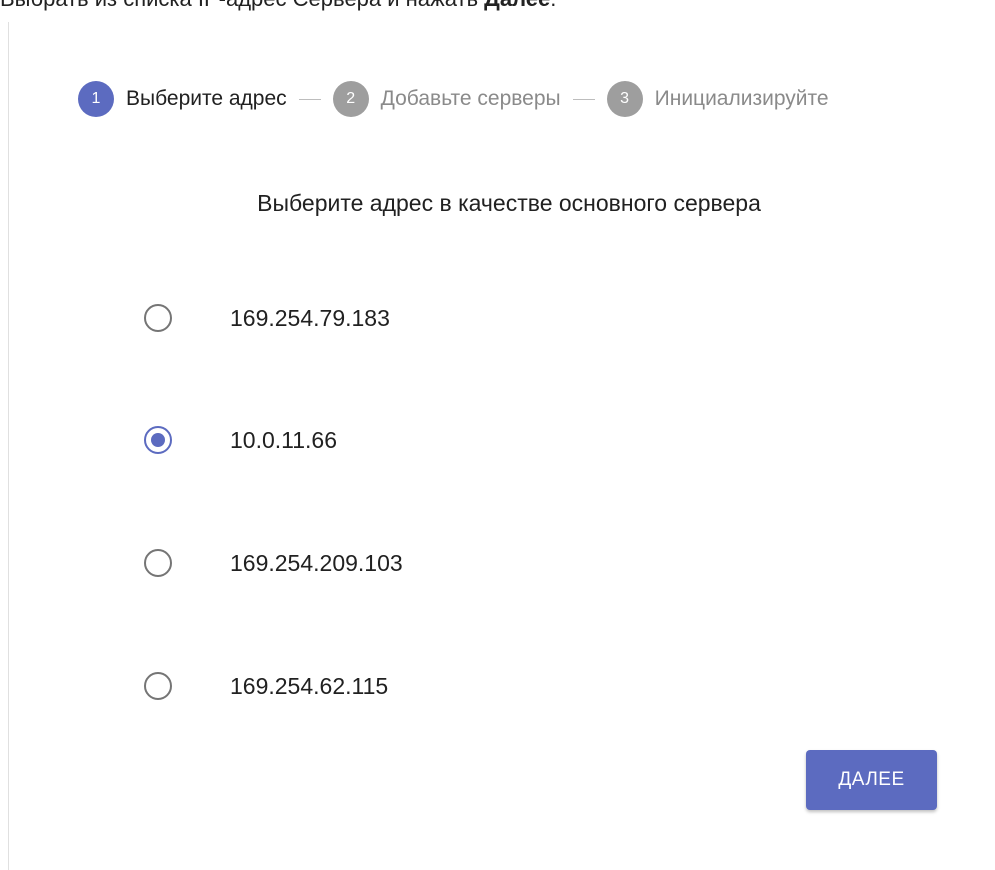 The width and height of the screenshot is (995, 870). I want to click on instruction-end: ., so click(553, 5).